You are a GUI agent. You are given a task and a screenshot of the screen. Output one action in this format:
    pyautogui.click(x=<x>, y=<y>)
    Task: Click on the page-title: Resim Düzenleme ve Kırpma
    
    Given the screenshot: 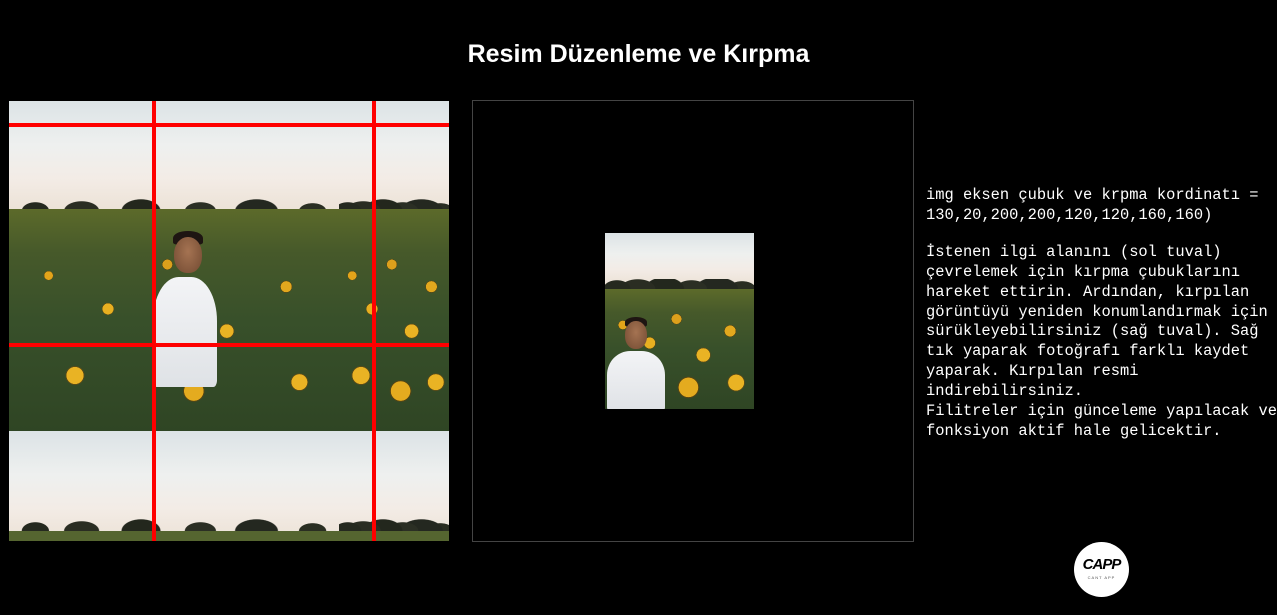 What is the action you would take?
    pyautogui.click(x=638, y=54)
    